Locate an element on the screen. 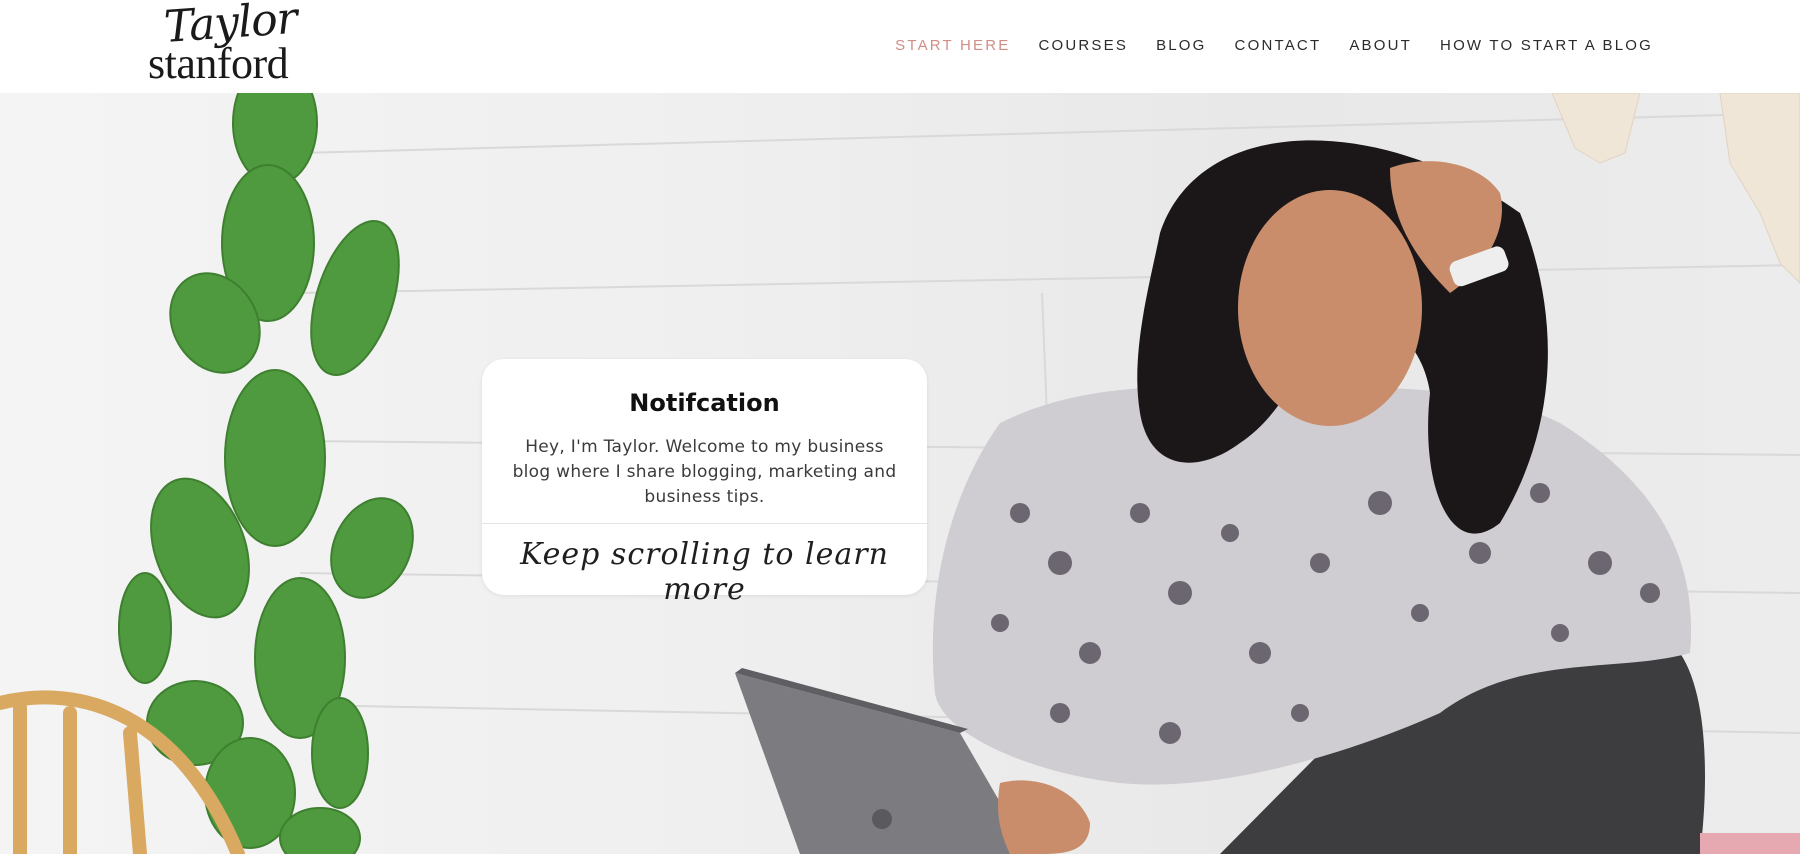 This screenshot has width=1800, height=854. nav-how-to-start-a-blog: HOW TO START A BLOG is located at coordinates (1546, 45).